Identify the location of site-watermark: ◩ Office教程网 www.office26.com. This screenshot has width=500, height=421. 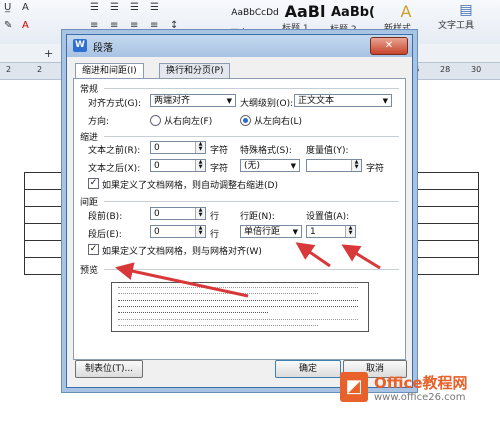
(418, 393).